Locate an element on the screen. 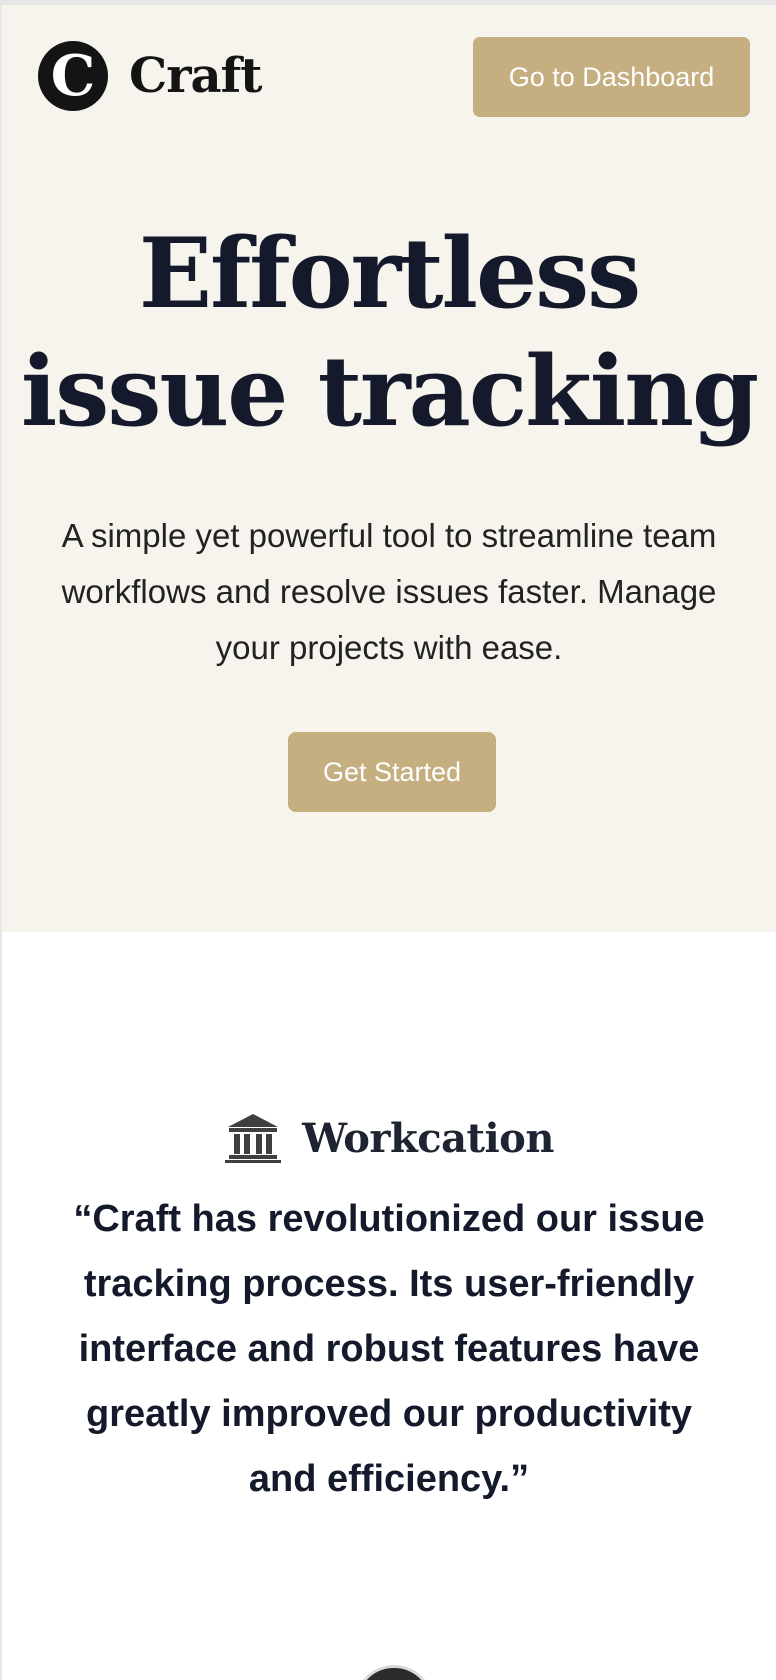 Image resolution: width=776 pixels, height=1680 pixels. hero-headline: Effortless issue tracking is located at coordinates (389, 333).